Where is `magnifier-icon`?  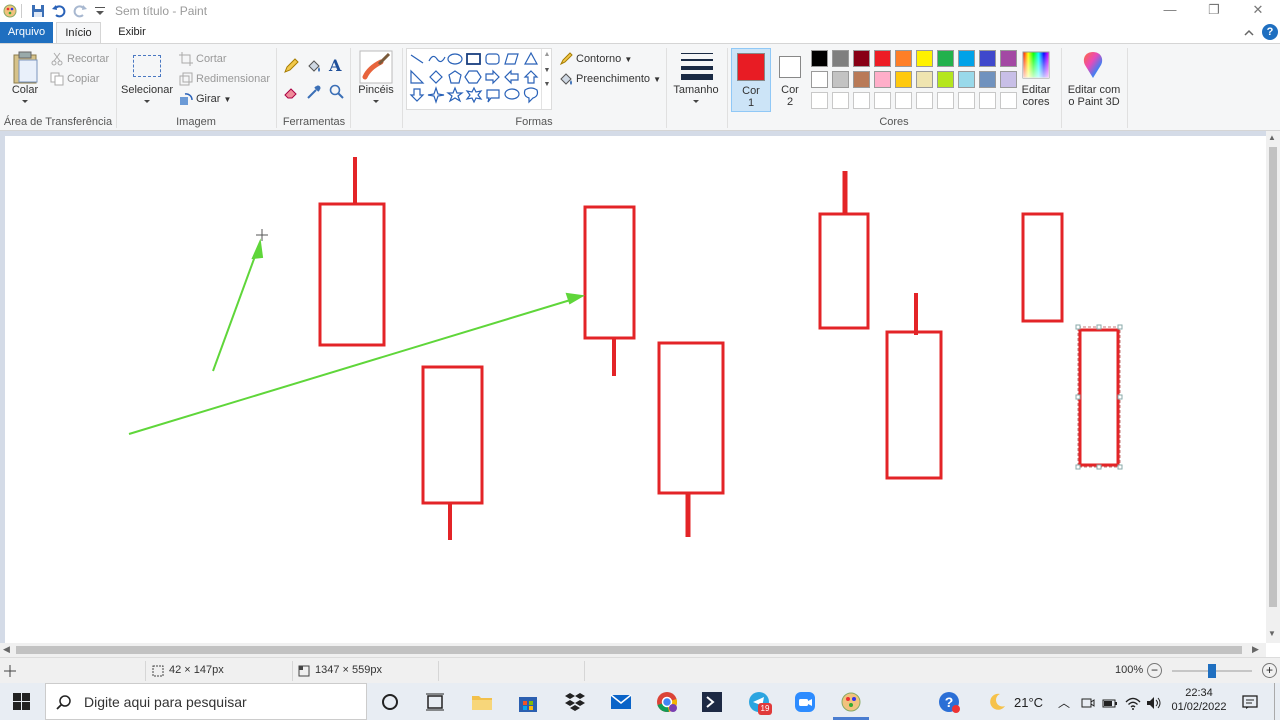
magnifier-icon is located at coordinates (337, 92).